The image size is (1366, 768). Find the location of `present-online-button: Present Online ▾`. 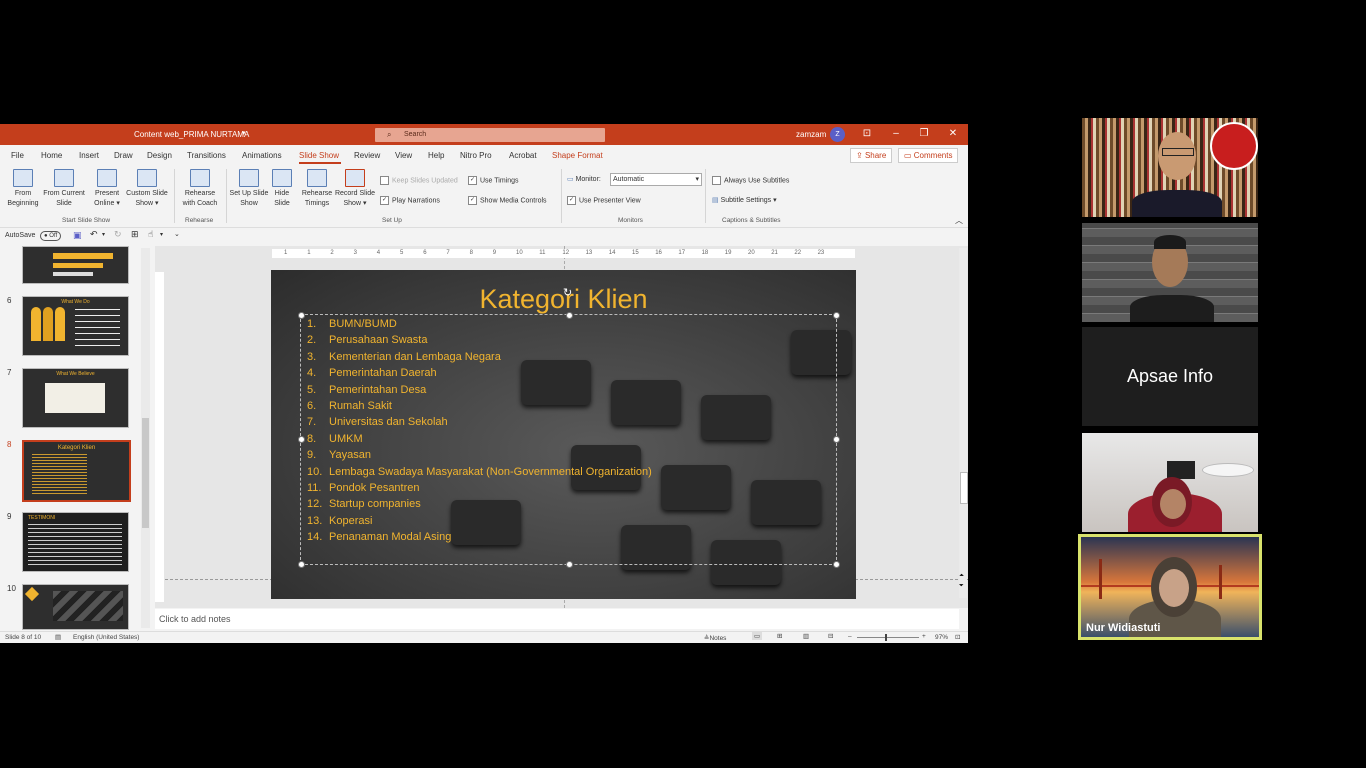

present-online-button: Present Online ▾ is located at coordinates (107, 189).